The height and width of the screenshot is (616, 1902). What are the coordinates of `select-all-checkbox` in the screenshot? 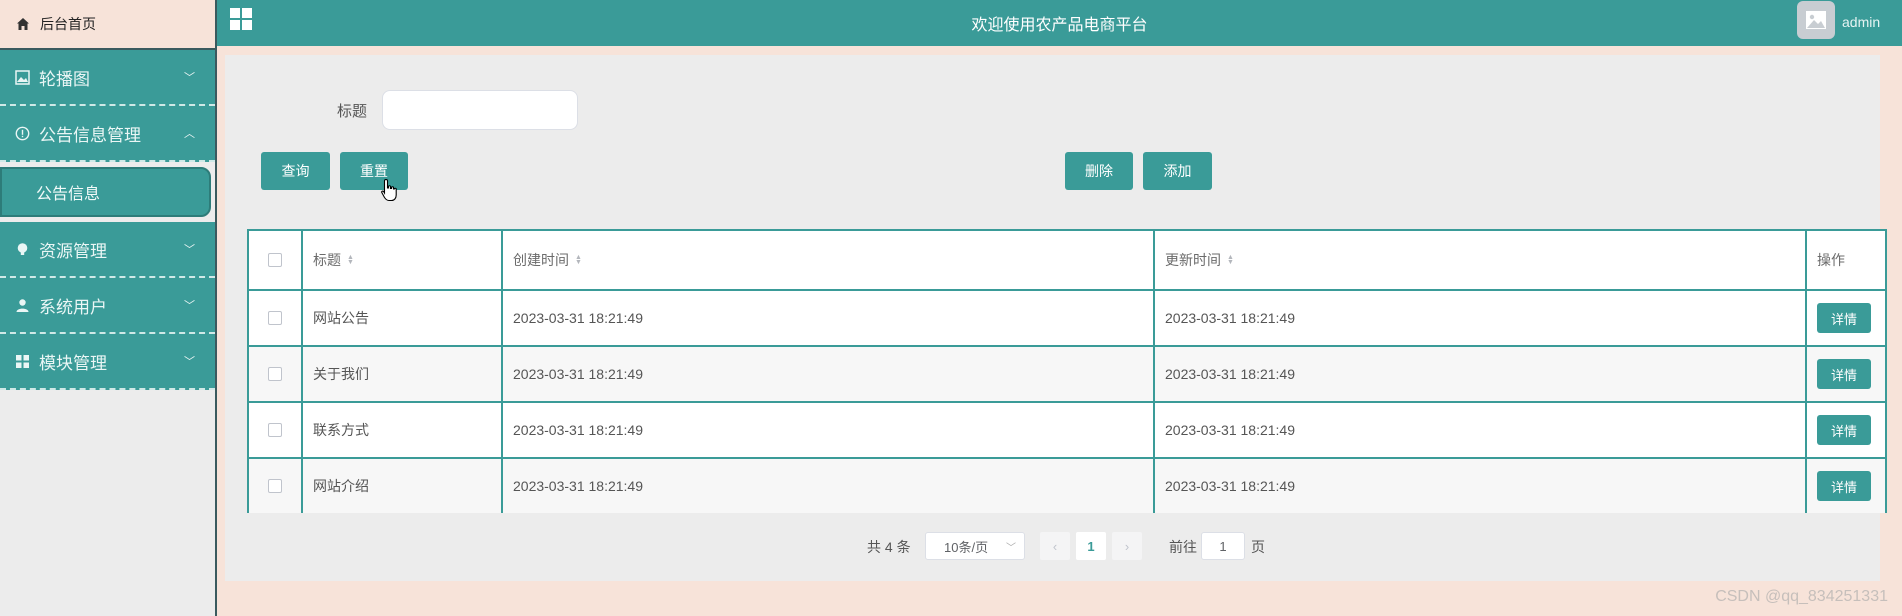 It's located at (275, 260).